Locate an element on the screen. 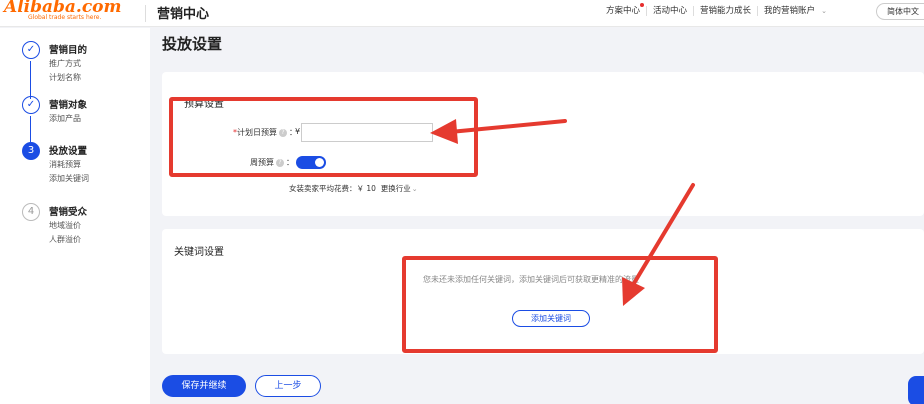 The height and width of the screenshot is (404, 924). average-spend-text: 女装卖家平均花费：￥ 10 更换行业⌄ is located at coordinates (353, 188).